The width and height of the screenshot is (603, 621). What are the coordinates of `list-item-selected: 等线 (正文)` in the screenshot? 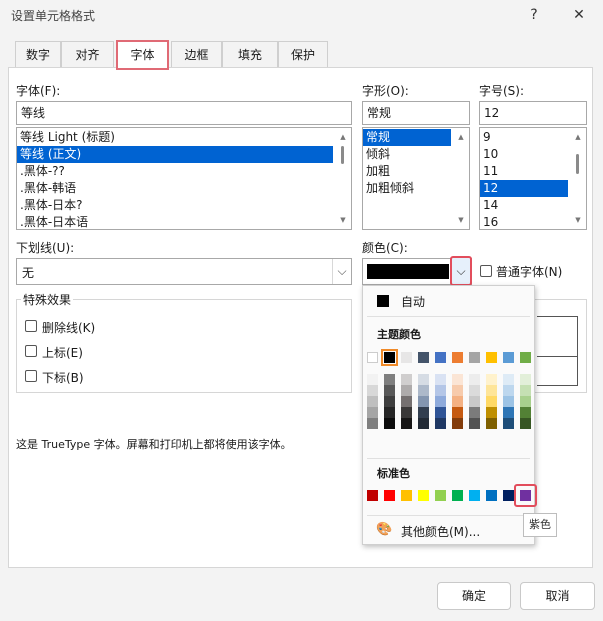 It's located at (175, 154).